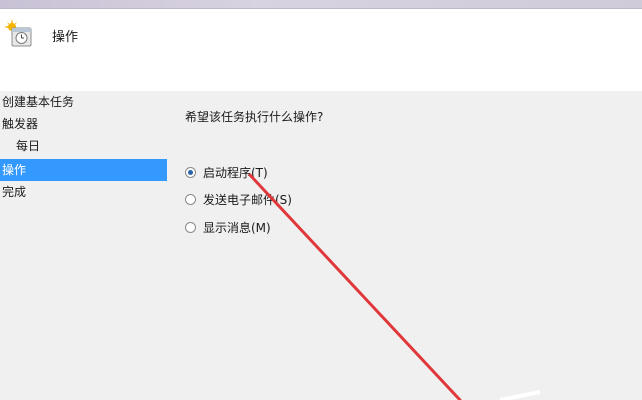 This screenshot has width=642, height=400. Describe the element at coordinates (83, 102) in the screenshot. I see `sidebar-item-create-basic-task: 创建基本任务` at that location.